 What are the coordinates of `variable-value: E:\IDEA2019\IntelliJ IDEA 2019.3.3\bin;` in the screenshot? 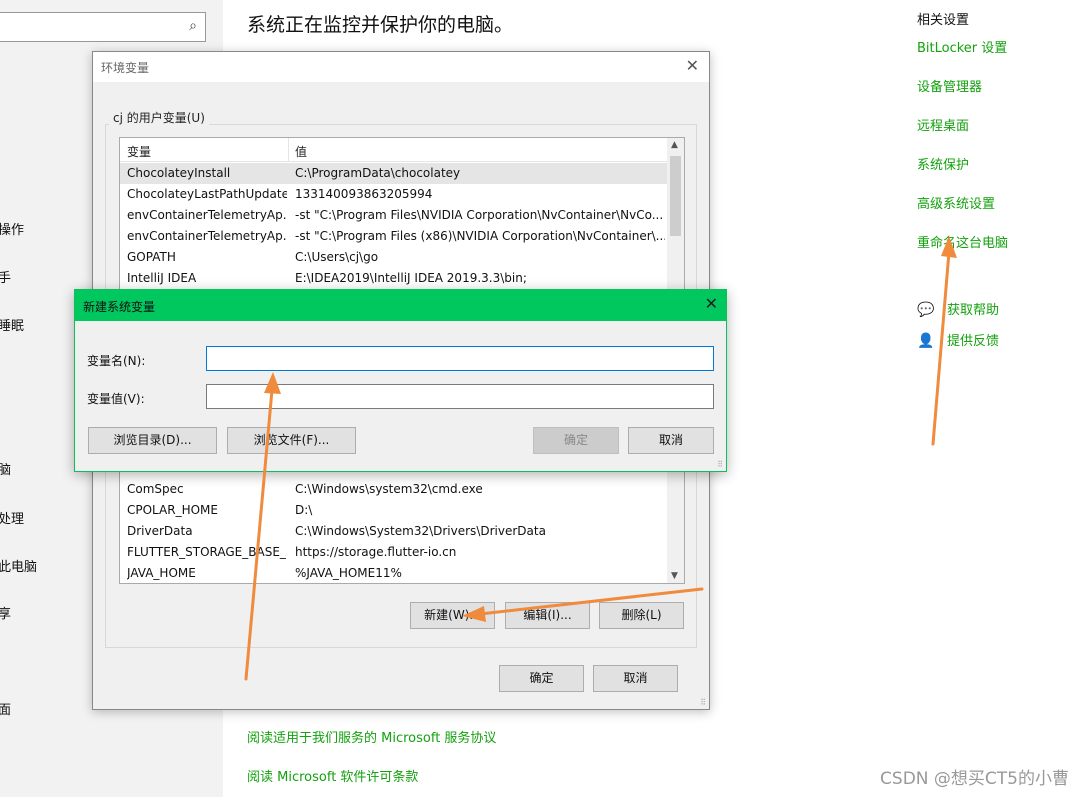 It's located at (411, 278).